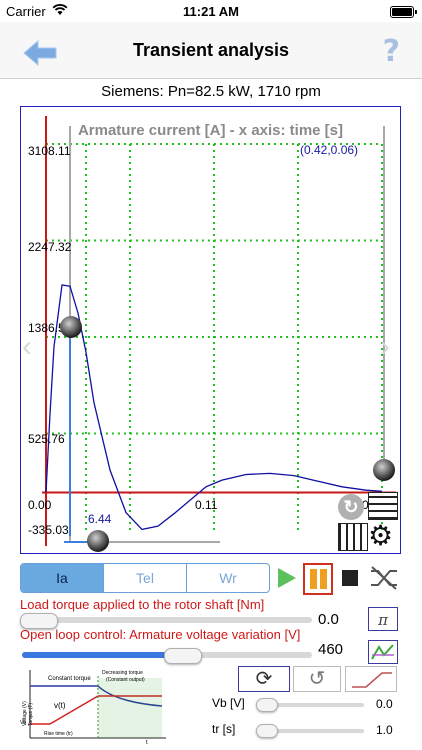 This screenshot has height=750, width=422. Describe the element at coordinates (328, 619) in the screenshot. I see `load-torque-value: 0.0` at that location.